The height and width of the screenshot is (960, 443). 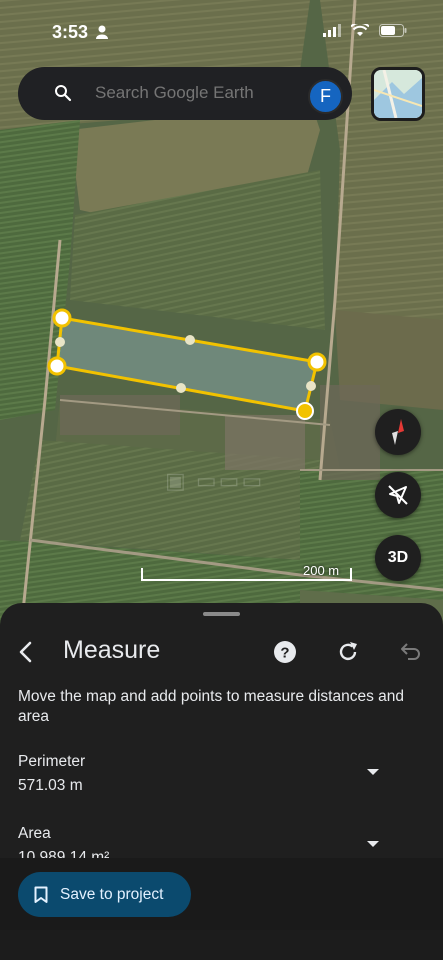 What do you see at coordinates (50, 785) in the screenshot?
I see `perimeter-value: 571.03 m` at bounding box center [50, 785].